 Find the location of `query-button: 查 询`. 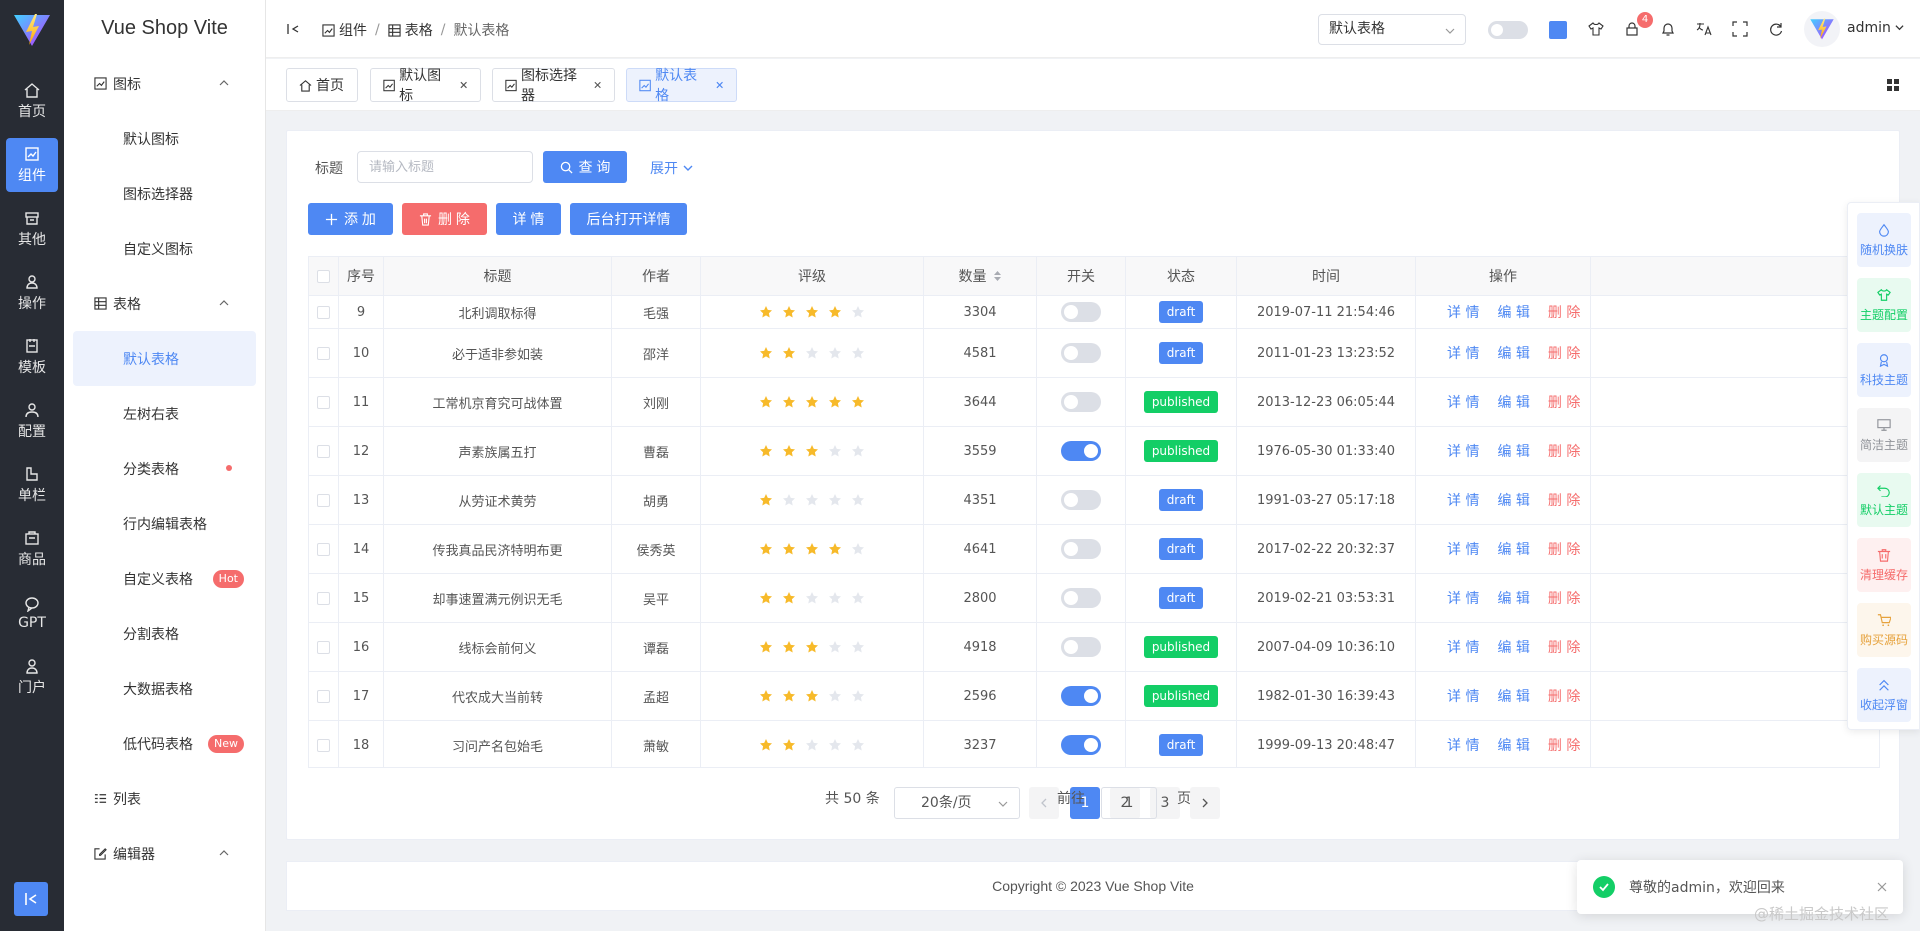

query-button: 查 询 is located at coordinates (585, 167).